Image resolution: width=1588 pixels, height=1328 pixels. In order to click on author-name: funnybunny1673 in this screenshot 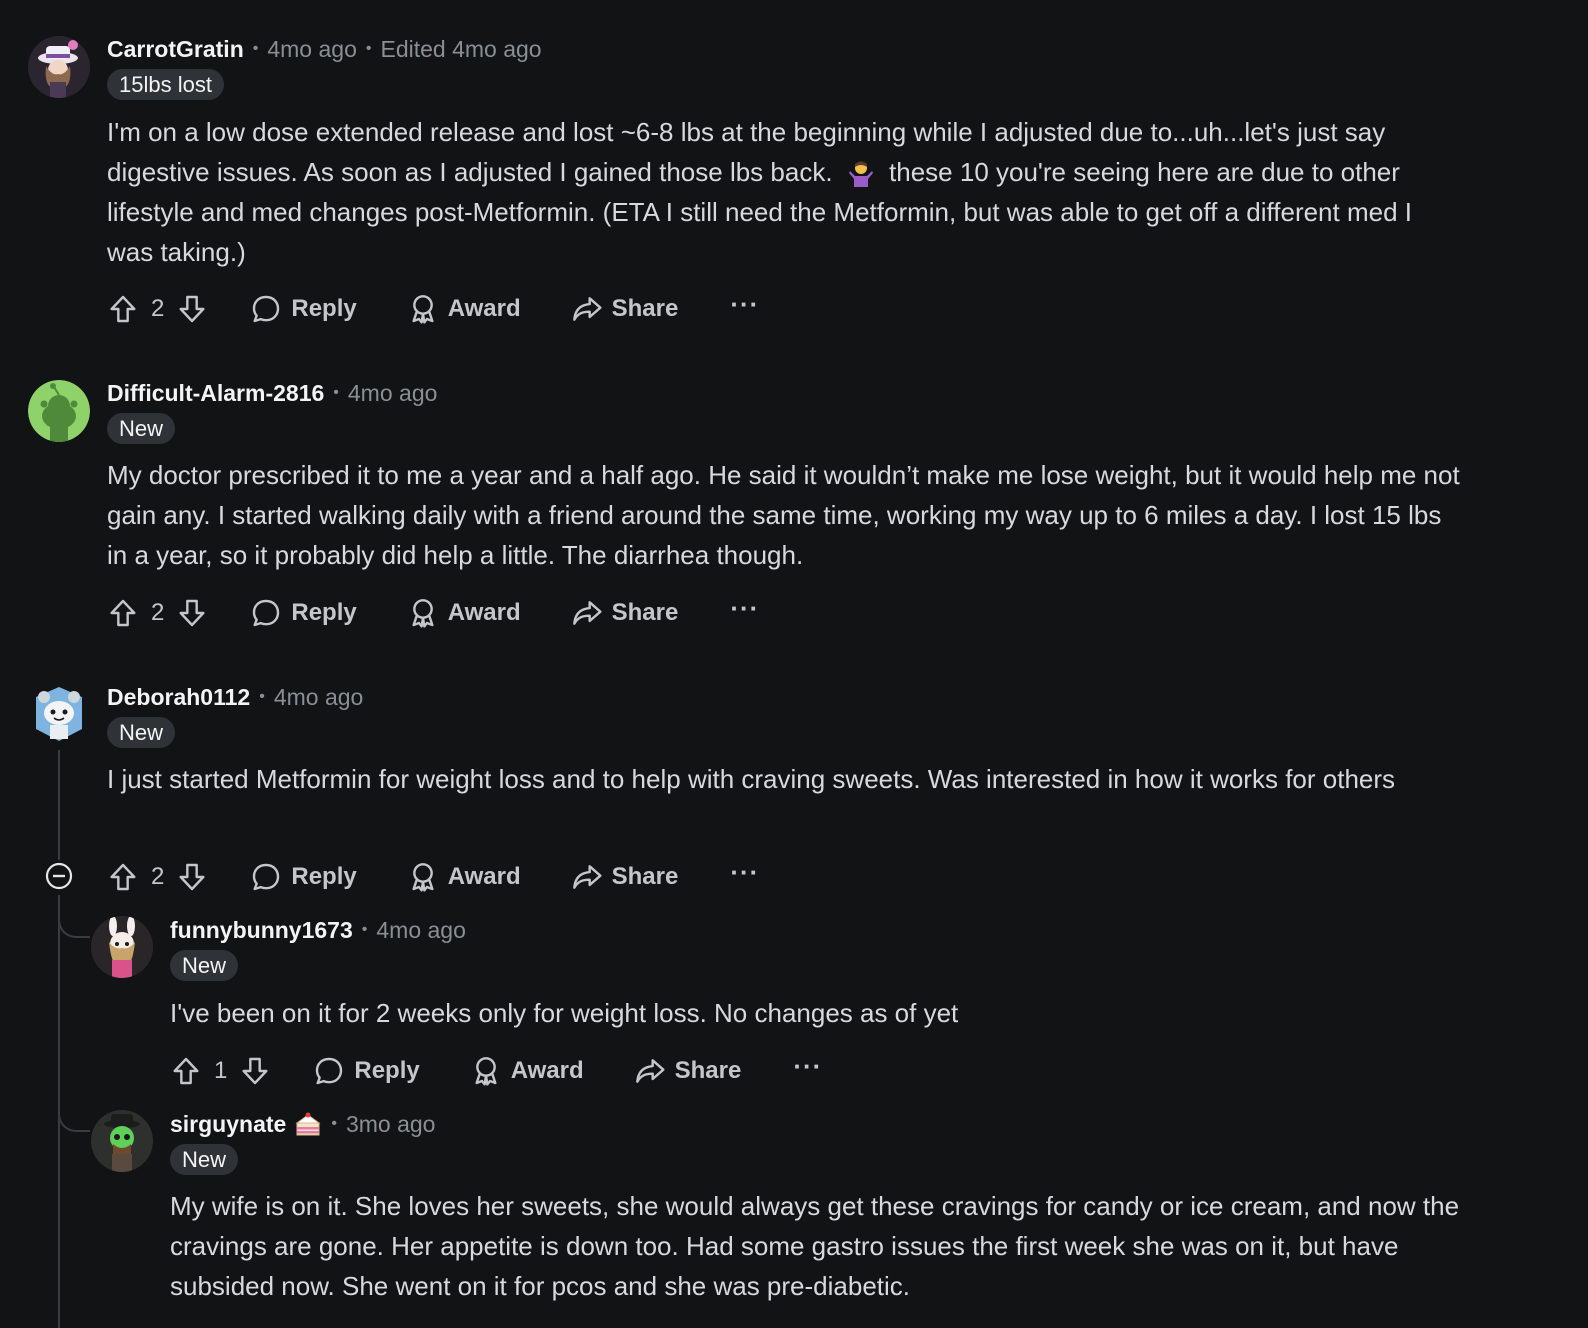, I will do `click(261, 930)`.